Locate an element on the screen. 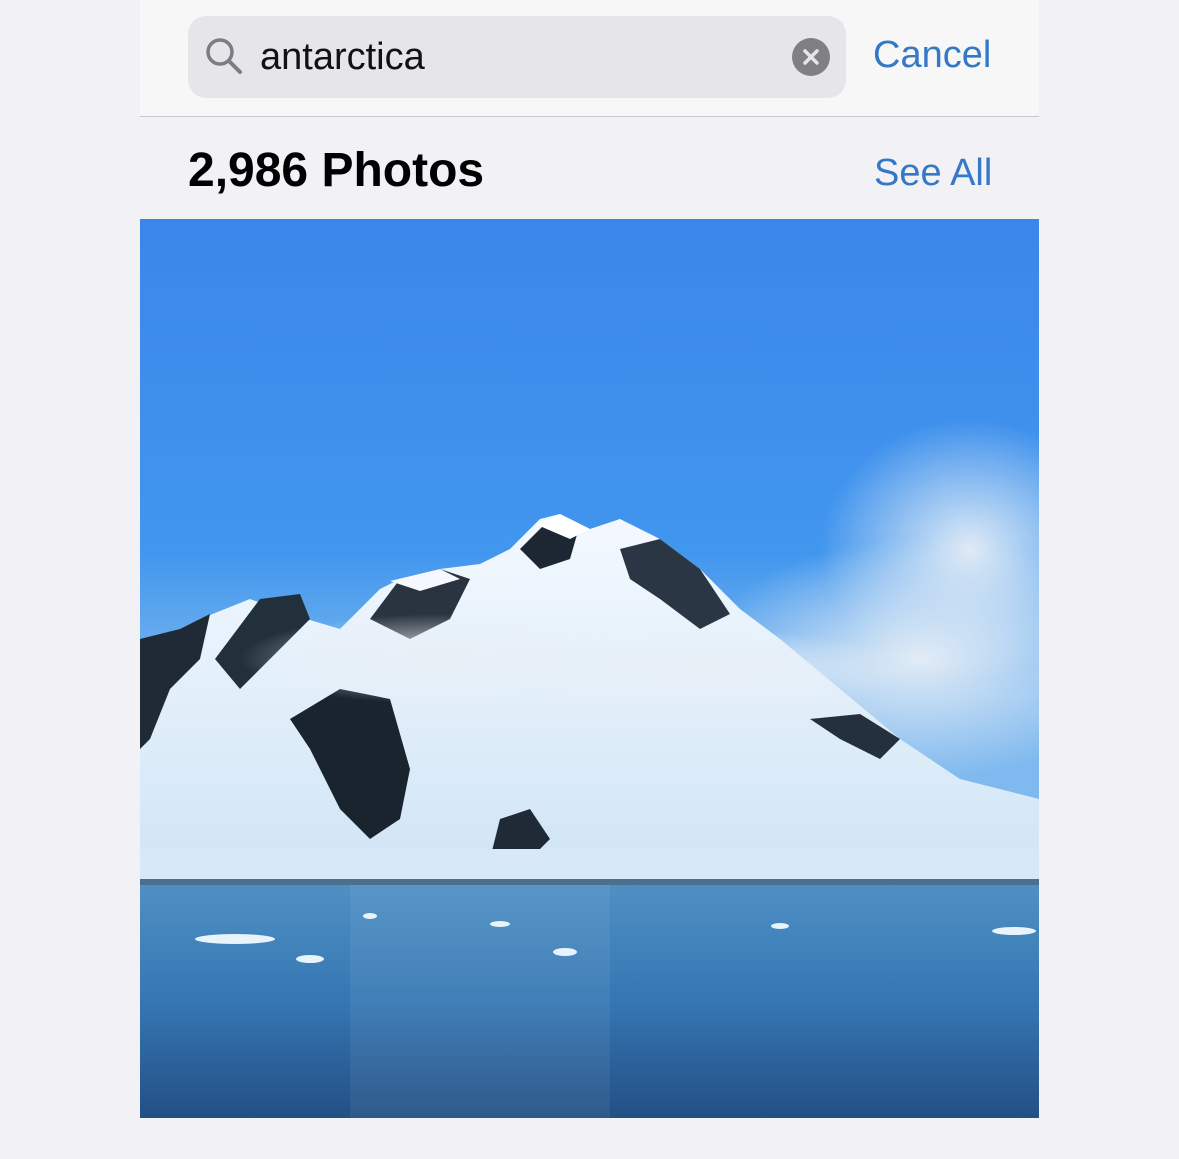 This screenshot has width=1179, height=1159. photos-count-title: 2,986 Photos is located at coordinates (336, 170).